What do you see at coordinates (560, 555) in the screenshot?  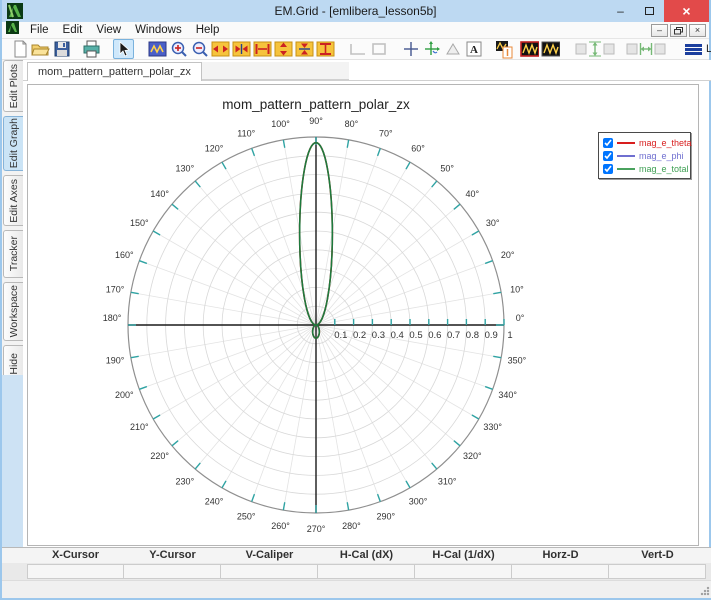 I see `cursor-label-horz-d: Horz-D` at bounding box center [560, 555].